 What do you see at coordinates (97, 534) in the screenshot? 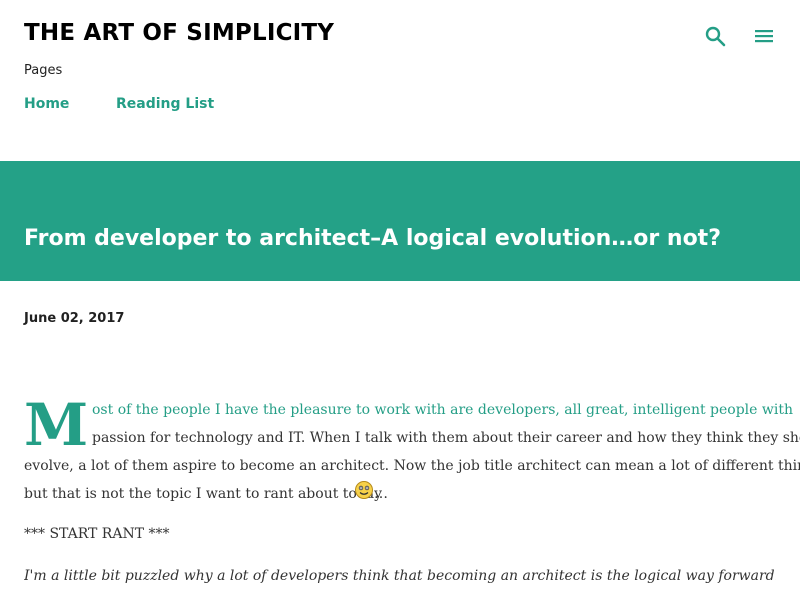
I see `rant-start-marker: *** START RANT ***` at bounding box center [97, 534].